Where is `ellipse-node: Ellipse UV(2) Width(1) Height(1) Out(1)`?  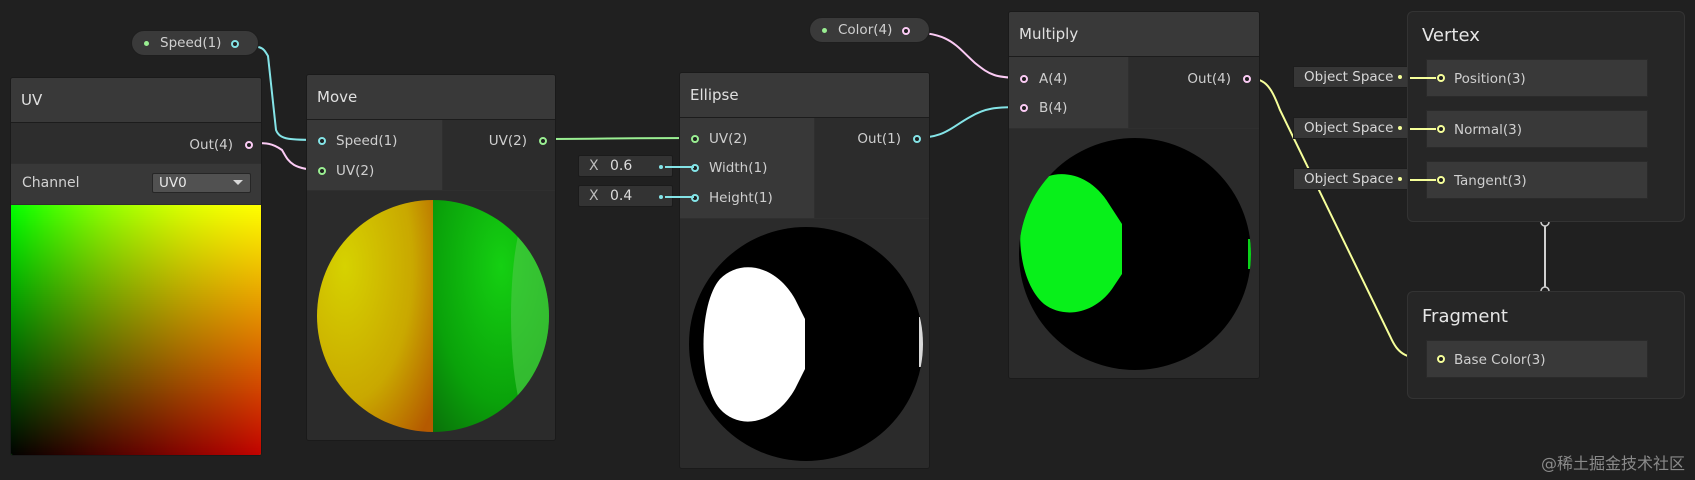 ellipse-node: Ellipse UV(2) Width(1) Height(1) Out(1) is located at coordinates (804, 270).